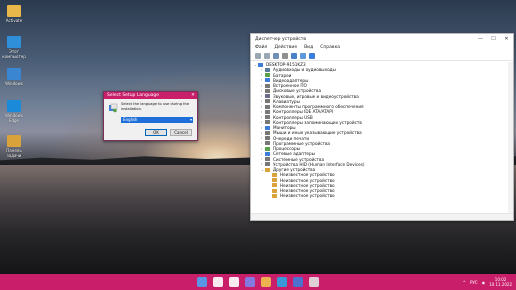  What do you see at coordinates (294, 170) in the screenshot?
I see `device-tree-label: Другие устройства` at bounding box center [294, 170].